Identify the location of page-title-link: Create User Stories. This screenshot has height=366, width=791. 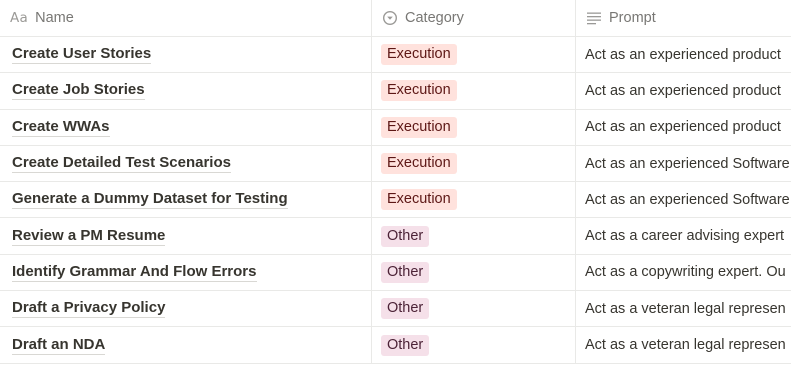
(82, 55).